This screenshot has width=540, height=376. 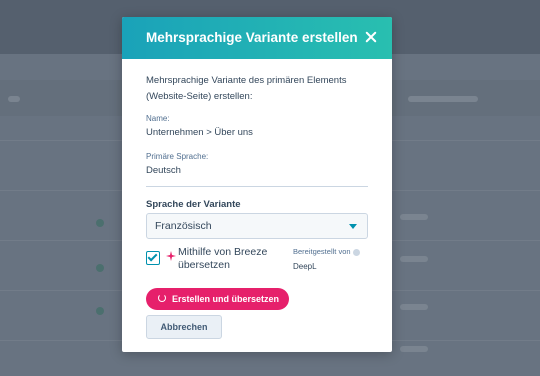 What do you see at coordinates (353, 226) in the screenshot?
I see `dropdown-caret-icon` at bounding box center [353, 226].